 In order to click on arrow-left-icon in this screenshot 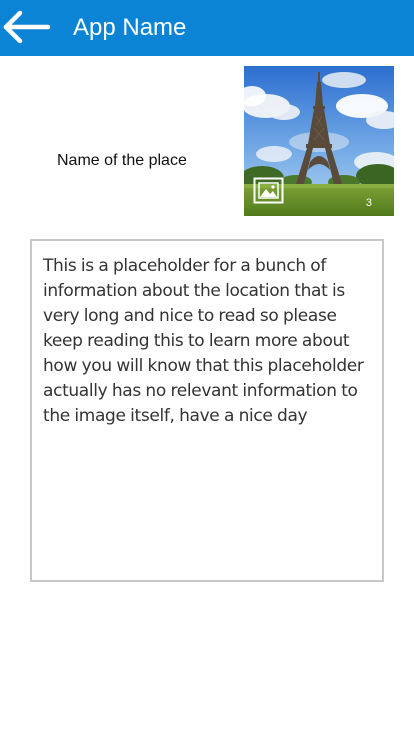, I will do `click(27, 27)`.